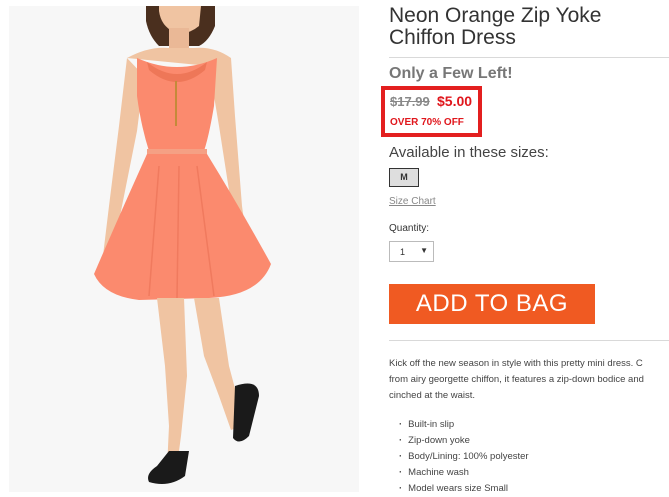  I want to click on size-chart-link: Size Chart, so click(412, 201).